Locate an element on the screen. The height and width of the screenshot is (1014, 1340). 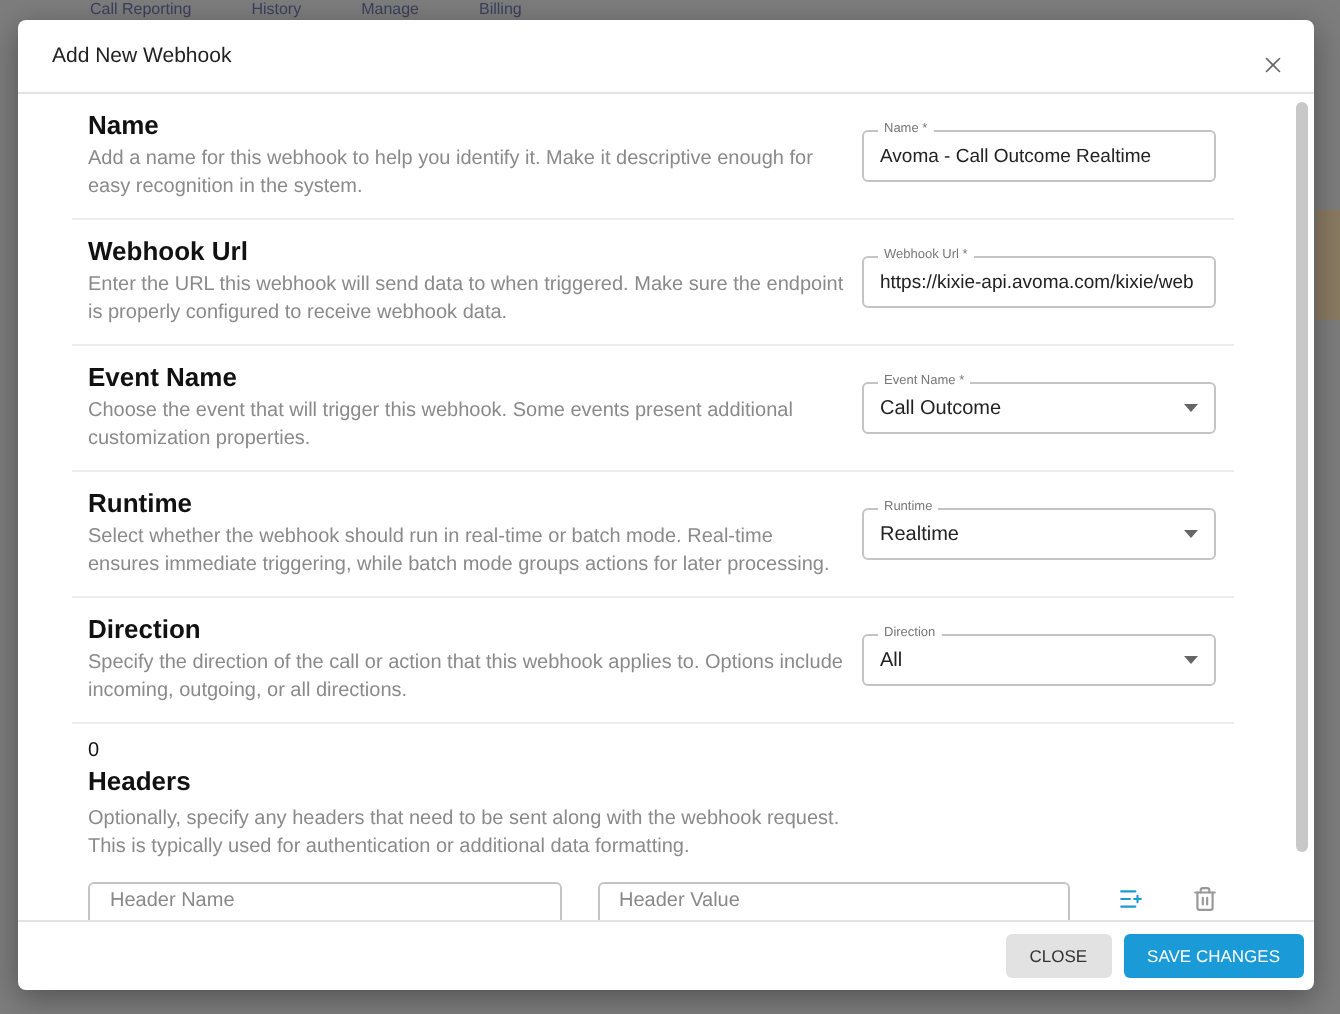
dialog-title: Add New Webhook is located at coordinates (142, 56).